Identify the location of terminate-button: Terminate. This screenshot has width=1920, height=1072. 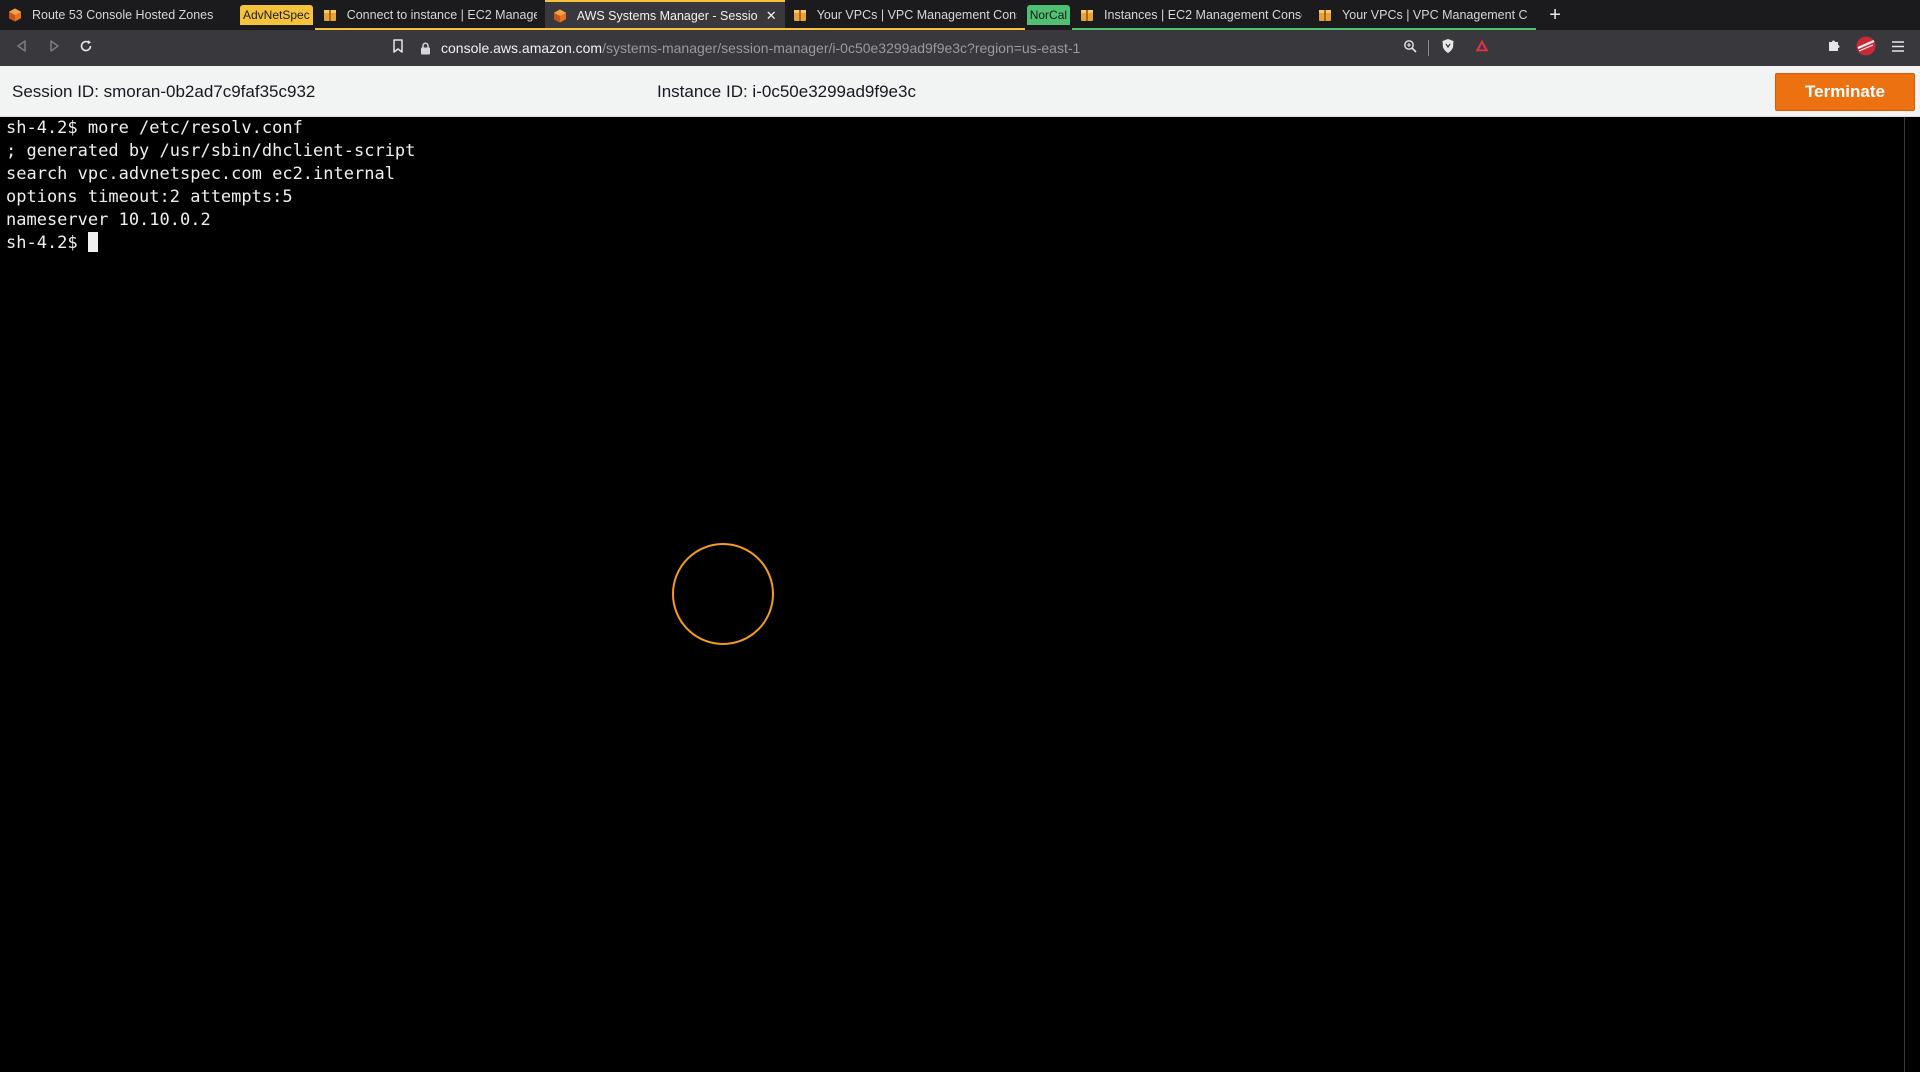
(1845, 92).